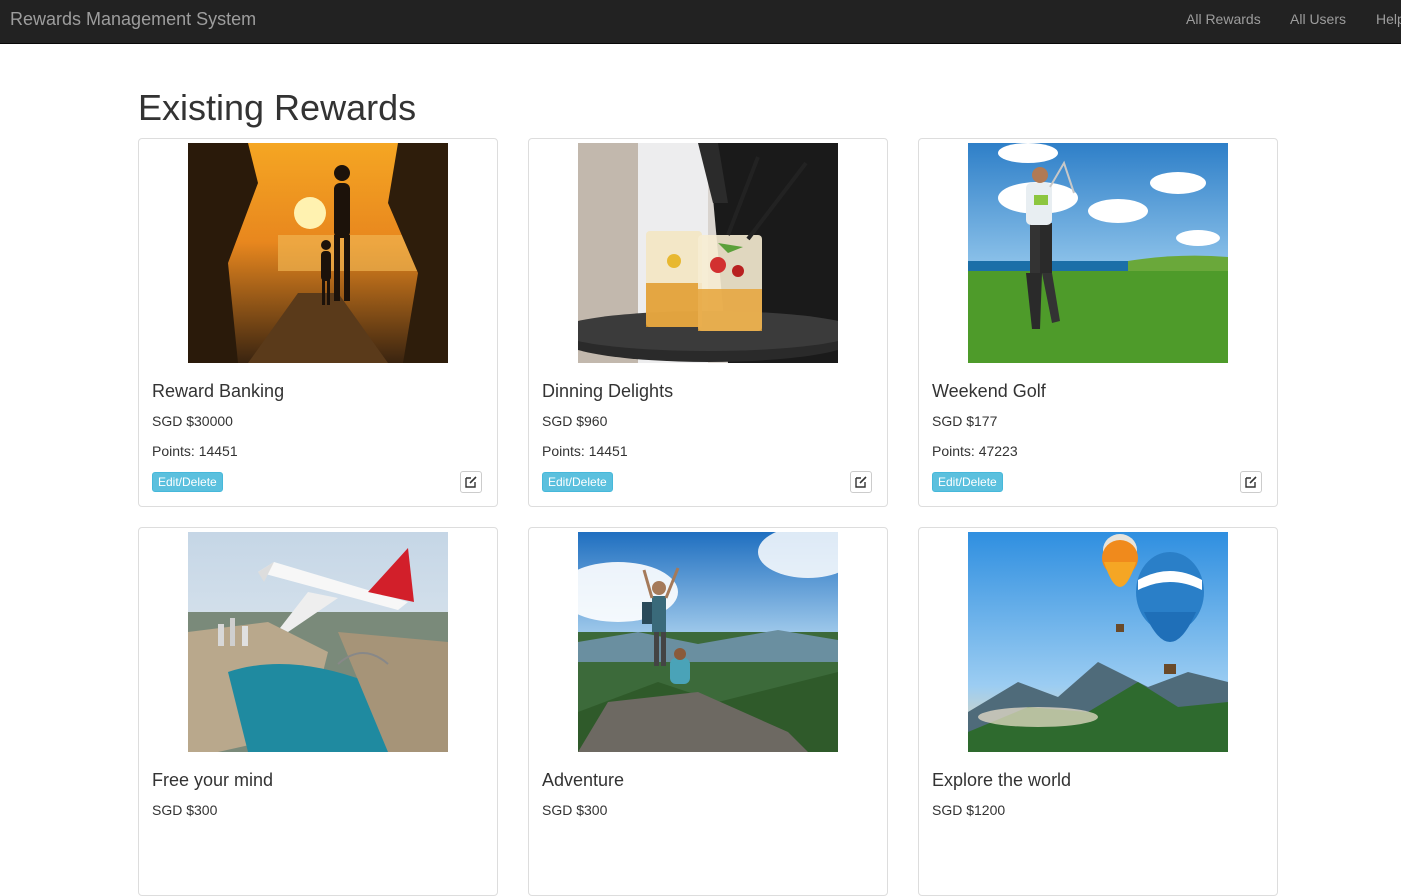 Image resolution: width=1401 pixels, height=896 pixels. I want to click on reward-name: Dinning Delights, so click(608, 391).